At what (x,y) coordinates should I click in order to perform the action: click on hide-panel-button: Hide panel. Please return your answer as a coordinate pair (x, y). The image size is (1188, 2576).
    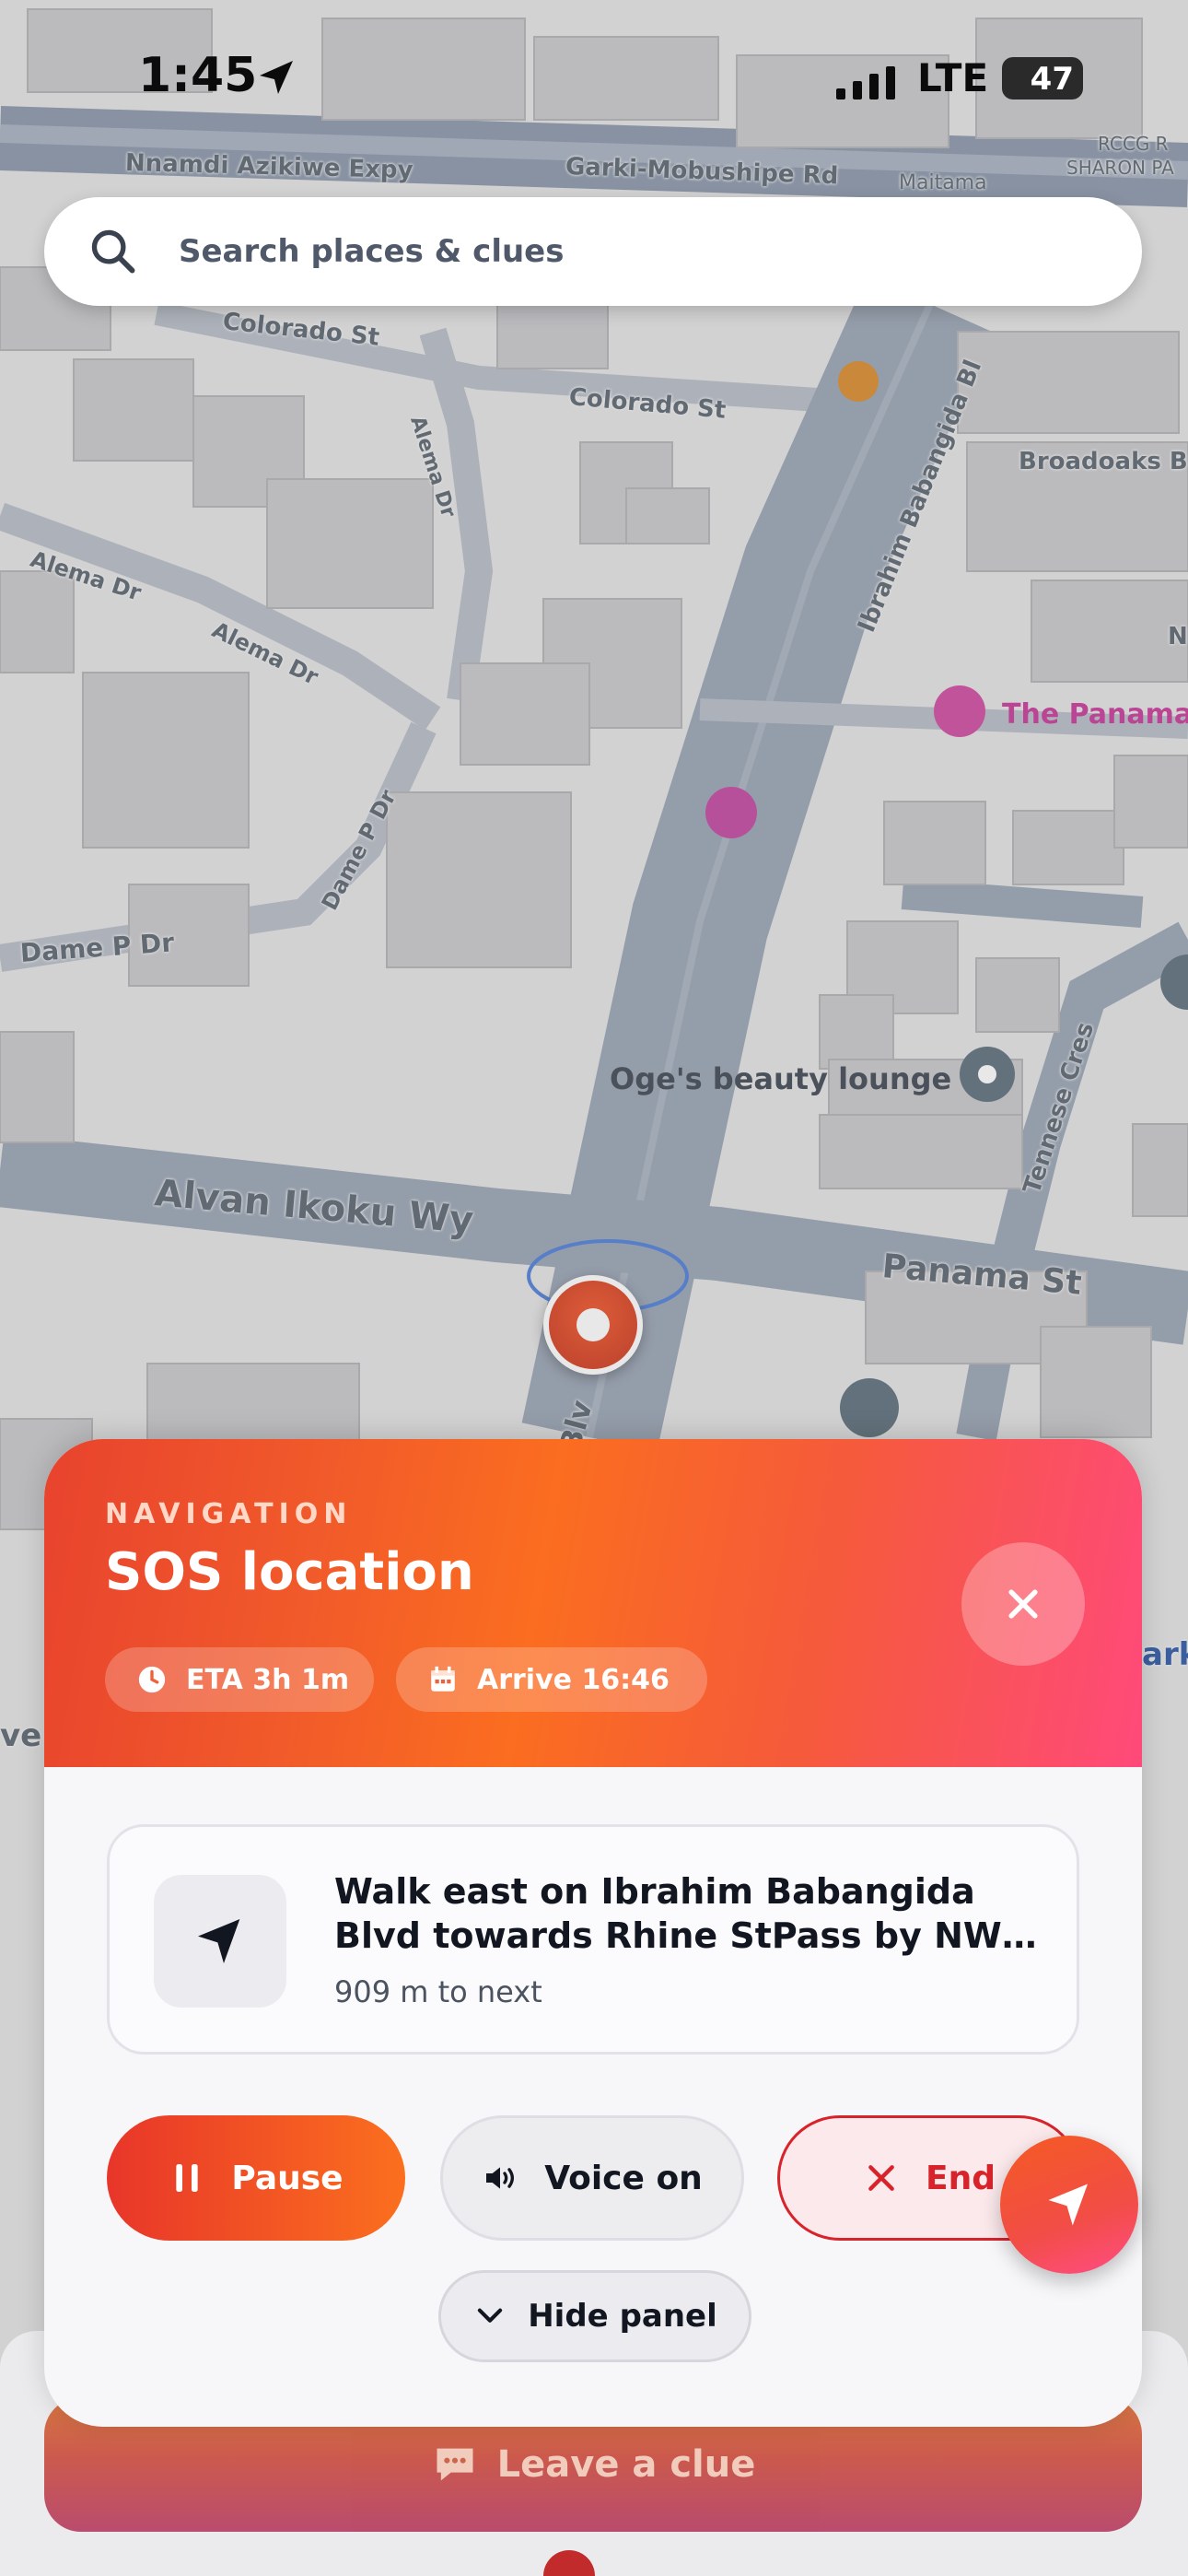
    Looking at the image, I should click on (594, 2316).